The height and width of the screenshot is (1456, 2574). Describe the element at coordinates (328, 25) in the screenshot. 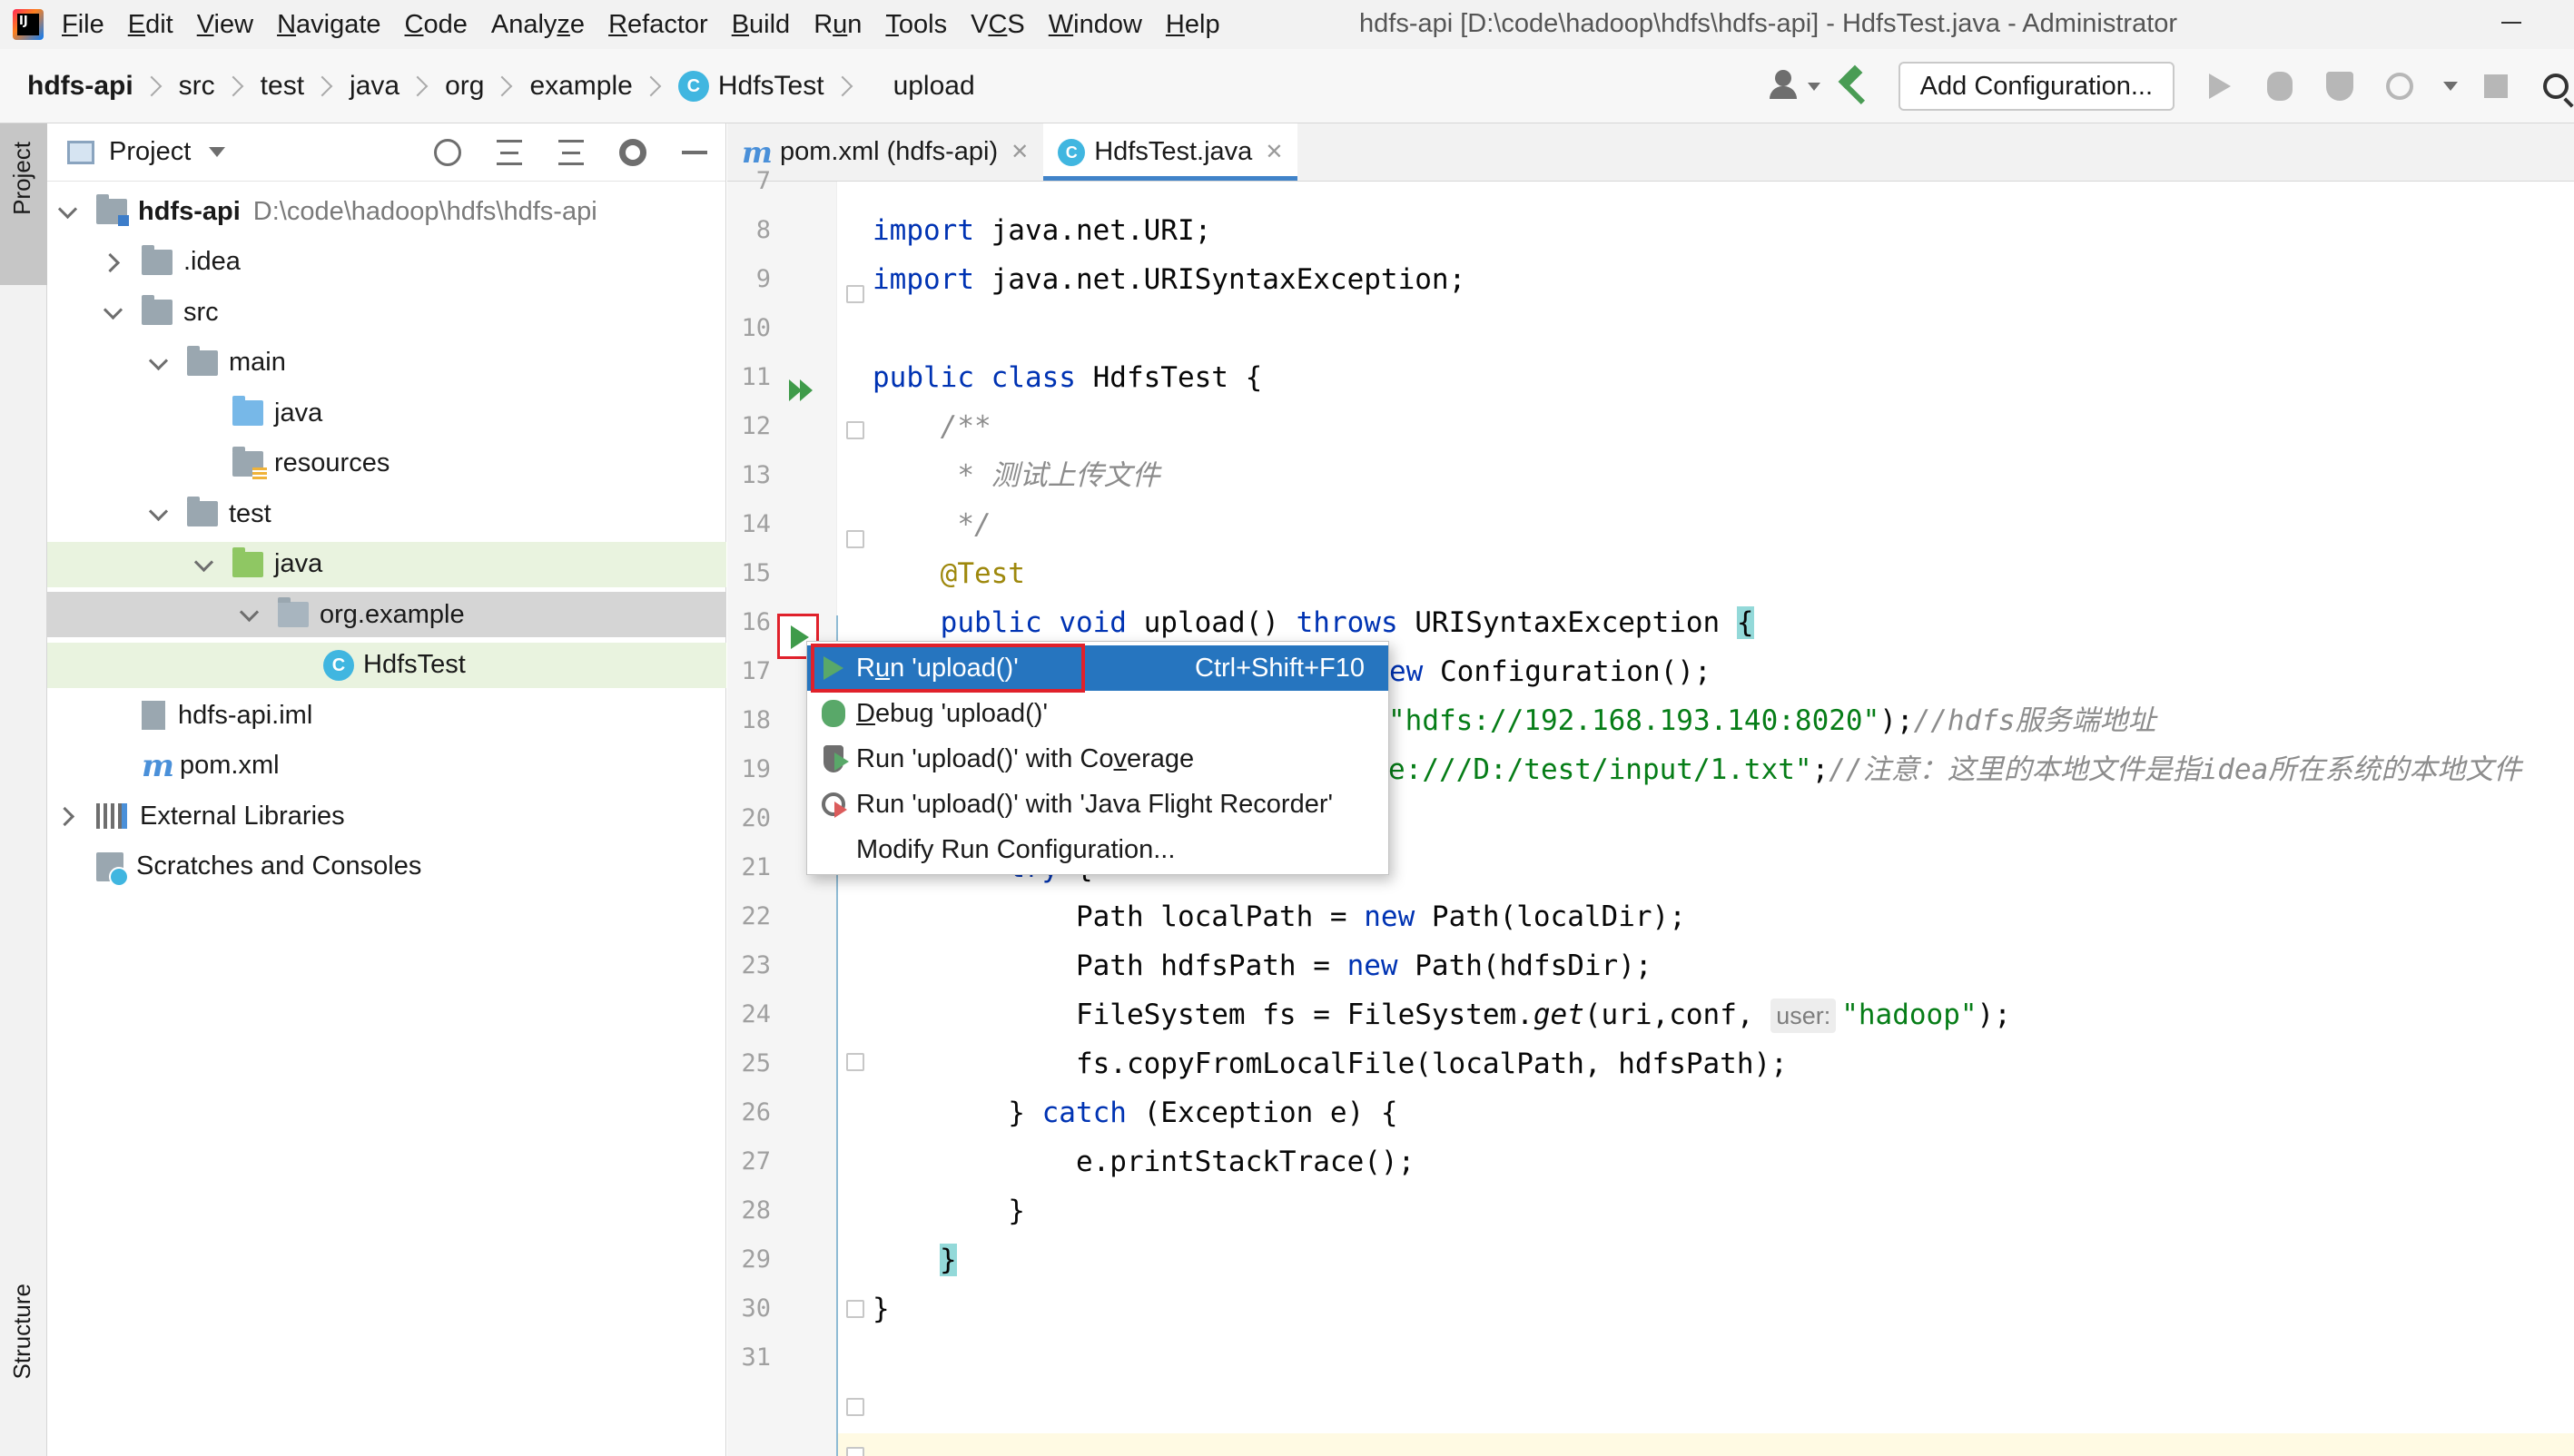

I see `menu-navigate: Navigate` at that location.